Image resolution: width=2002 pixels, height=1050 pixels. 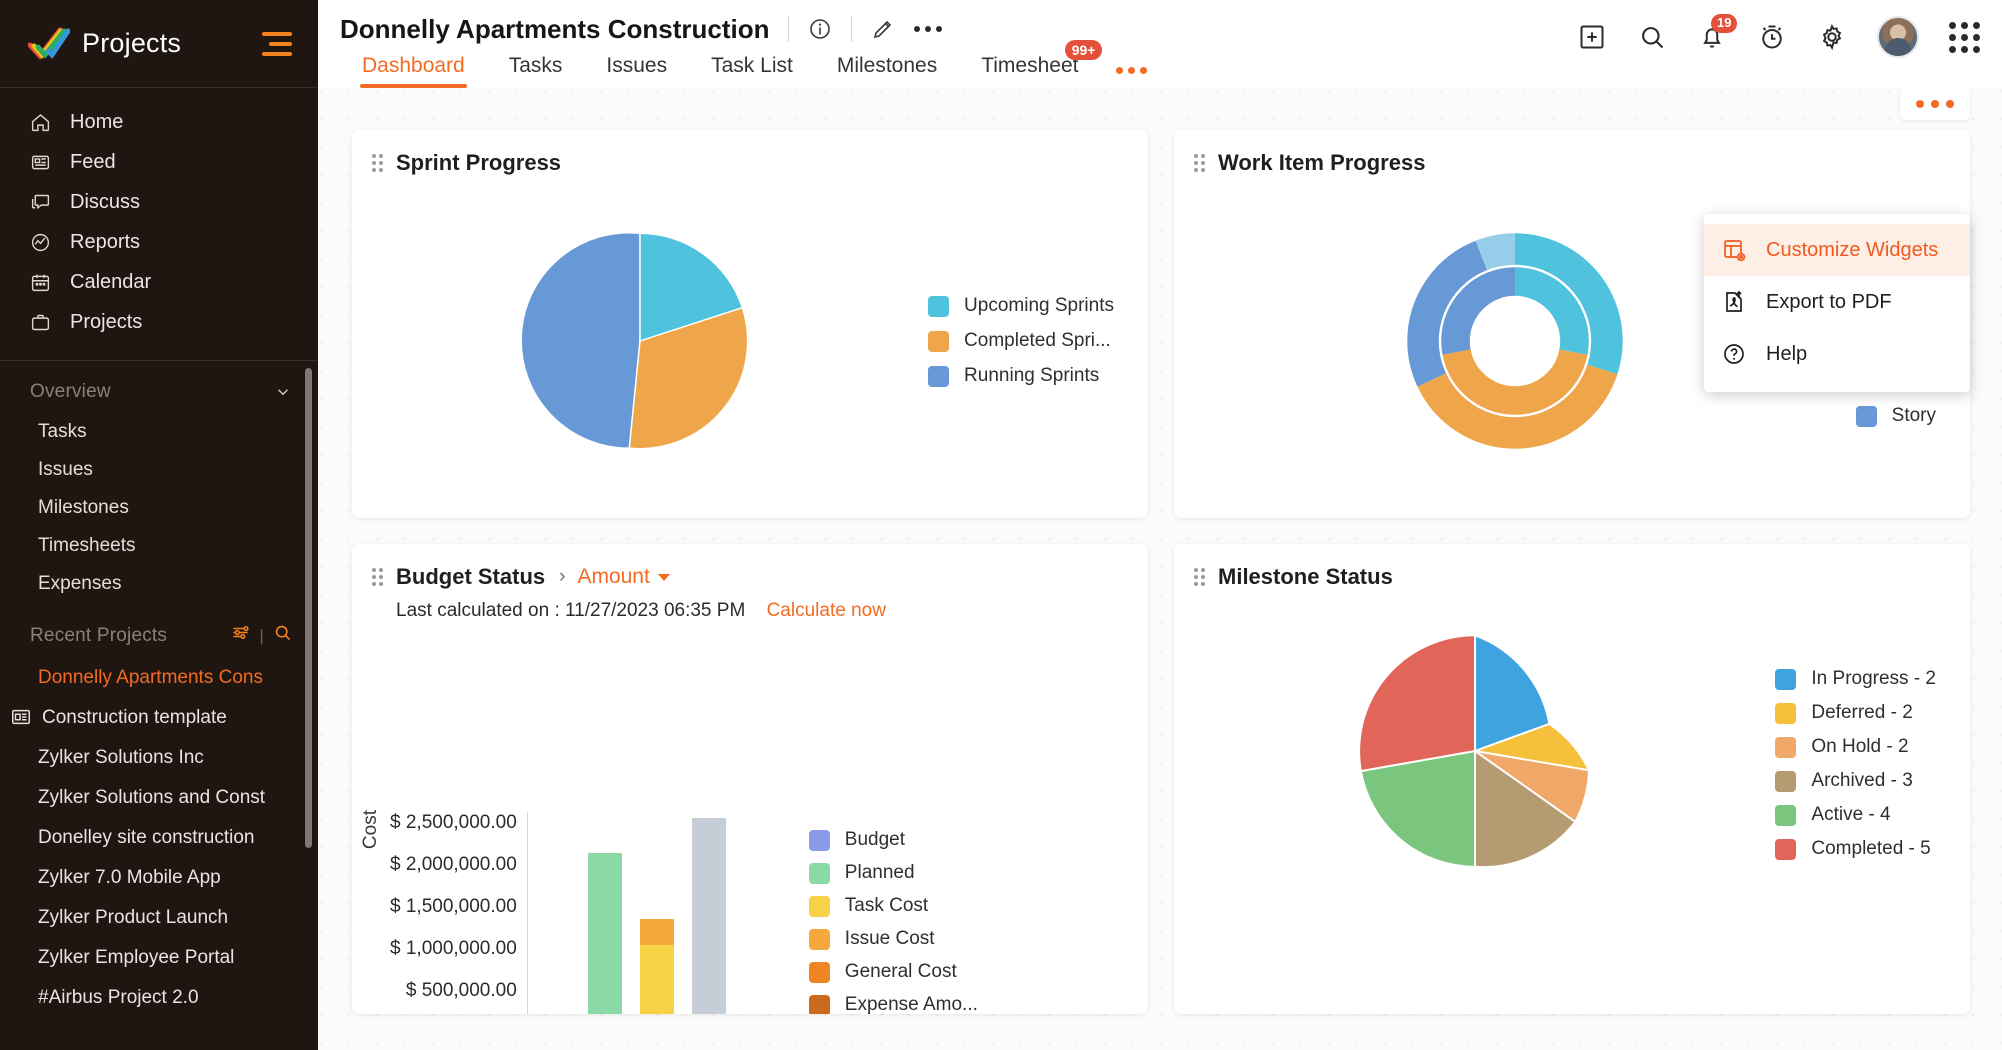 What do you see at coordinates (752, 65) in the screenshot?
I see `tab-label: Task List` at bounding box center [752, 65].